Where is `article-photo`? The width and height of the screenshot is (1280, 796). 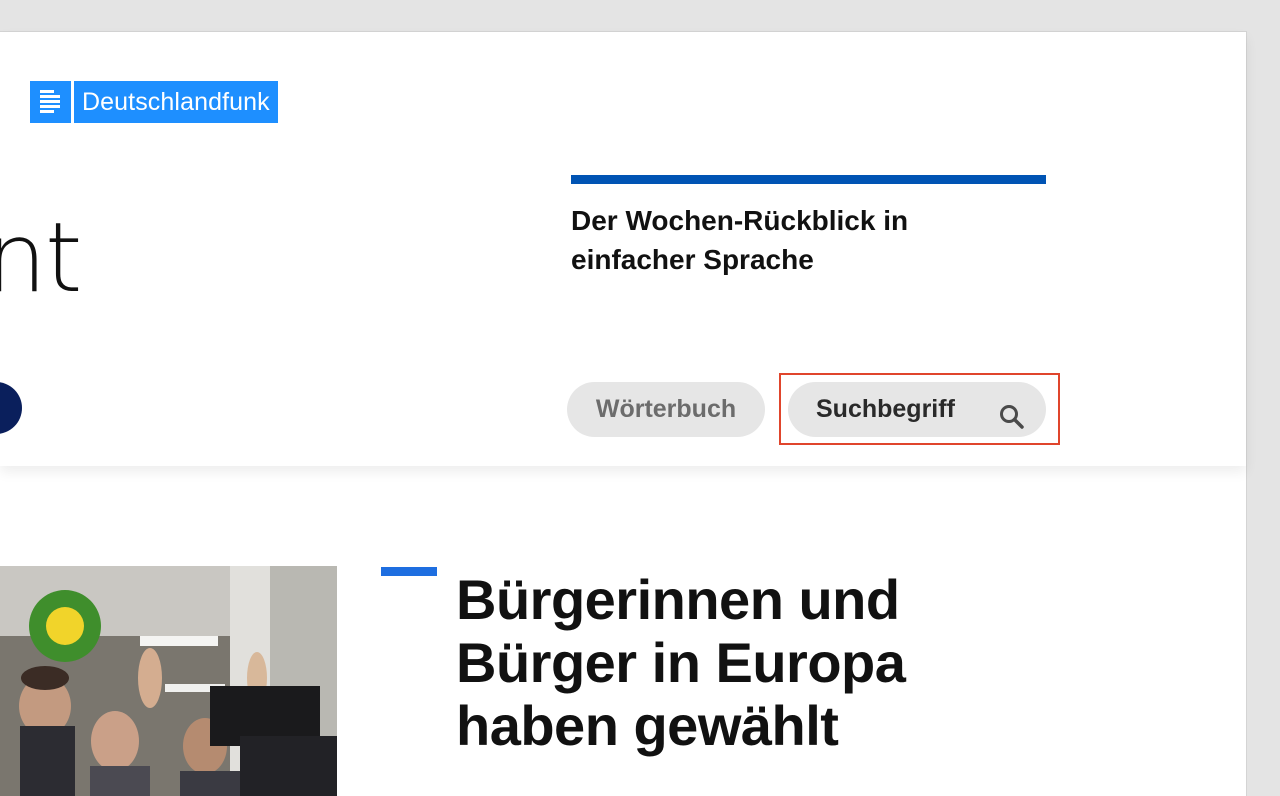 article-photo is located at coordinates (168, 681).